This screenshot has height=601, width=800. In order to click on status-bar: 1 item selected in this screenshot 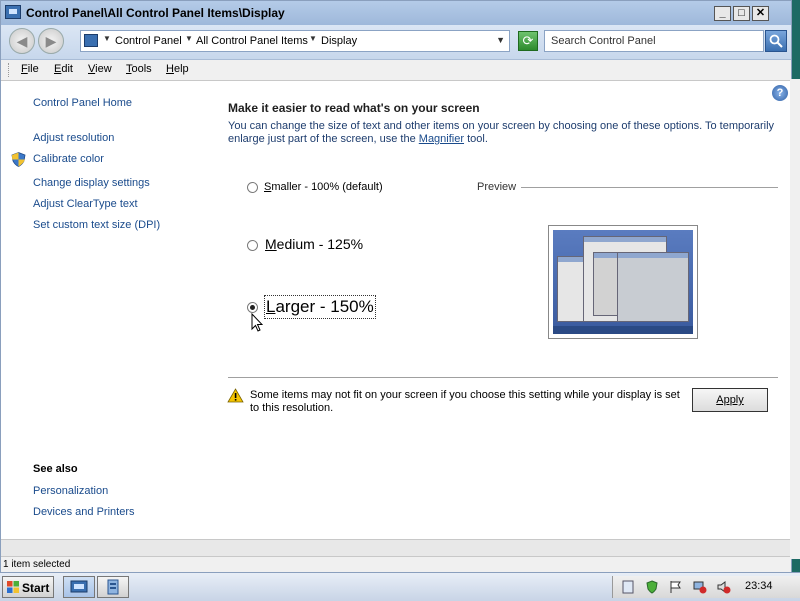, I will do `click(396, 564)`.